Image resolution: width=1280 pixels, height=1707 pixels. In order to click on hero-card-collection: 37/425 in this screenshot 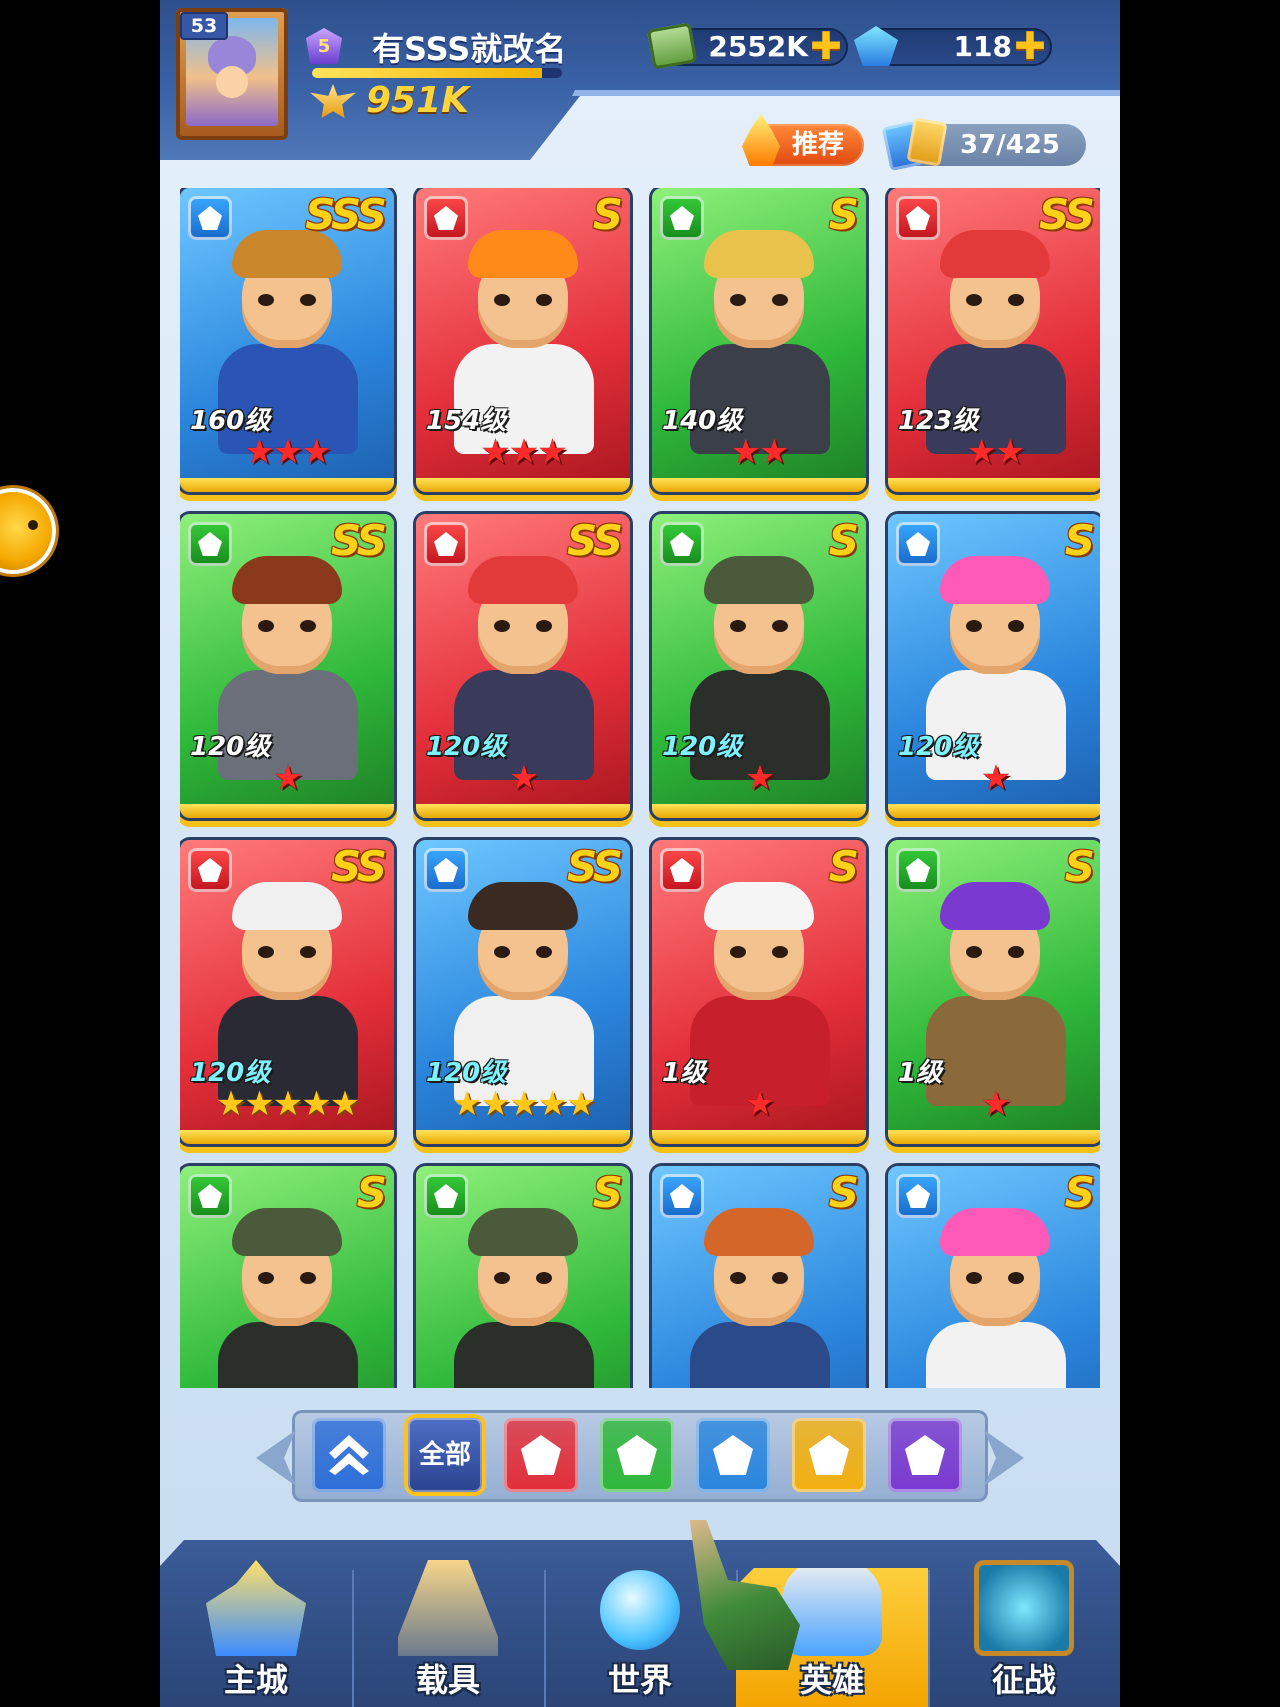, I will do `click(988, 145)`.